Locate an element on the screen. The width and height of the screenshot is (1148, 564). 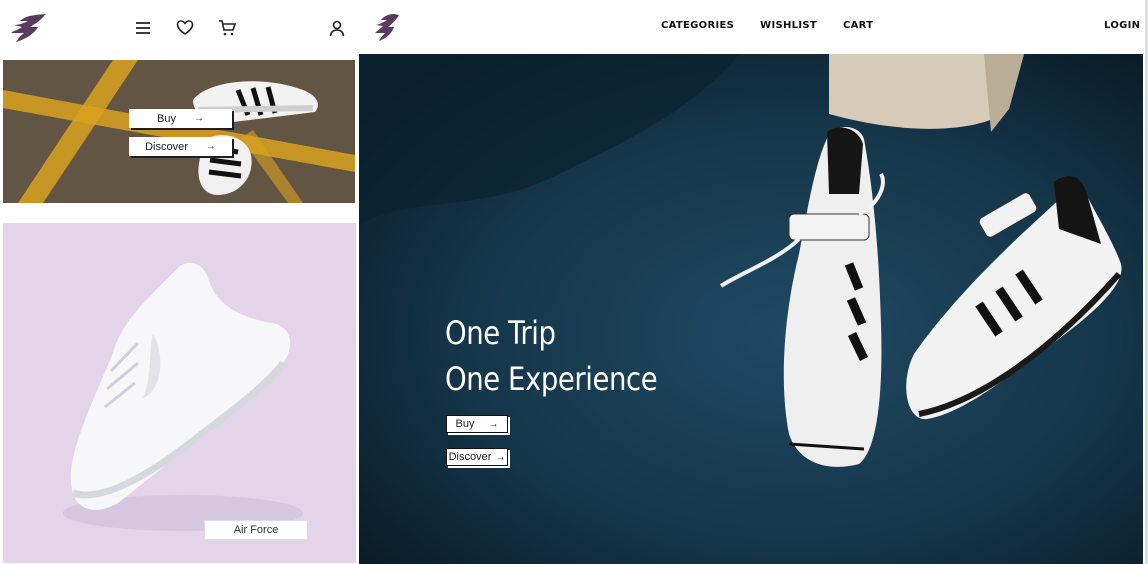
main-nav: CATEGORIES WISHLIST CART is located at coordinates (767, 25).